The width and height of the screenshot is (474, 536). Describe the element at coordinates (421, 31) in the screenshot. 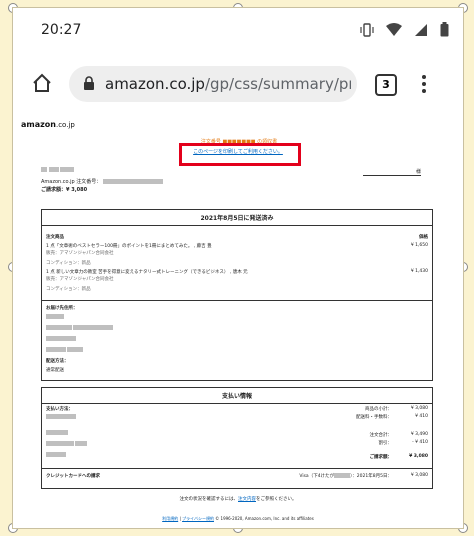

I see `signal-icon` at that location.